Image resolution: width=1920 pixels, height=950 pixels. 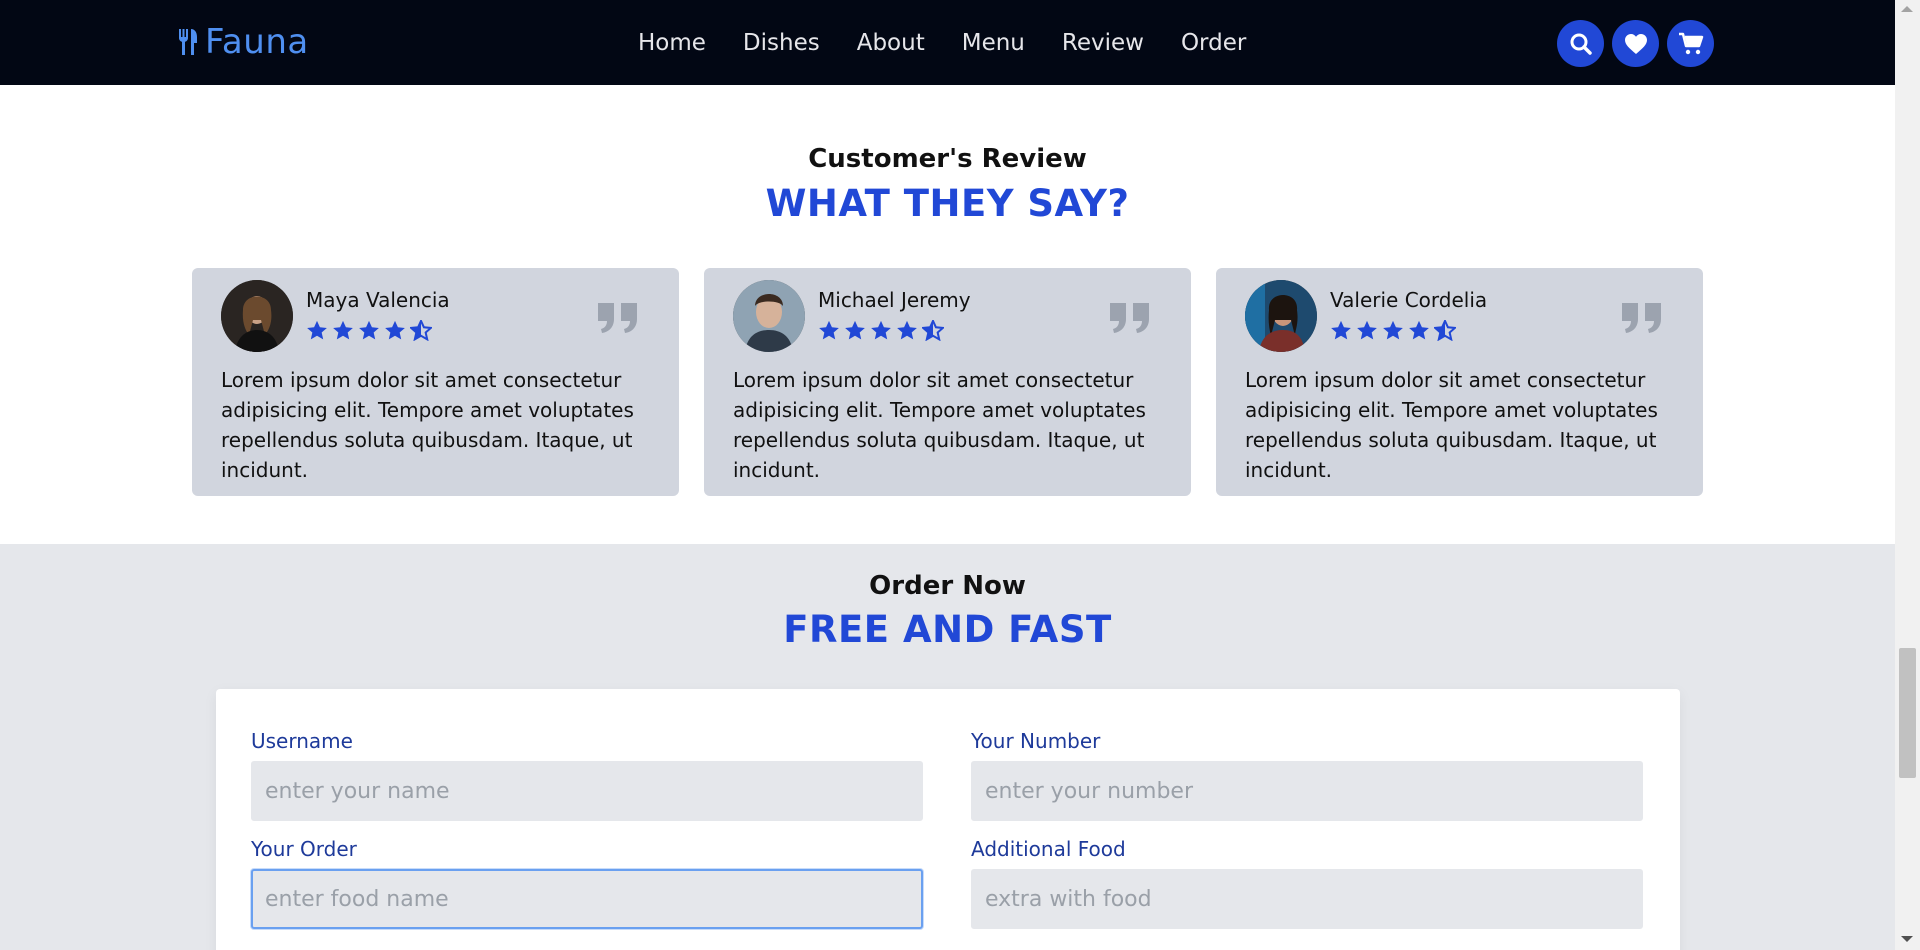 What do you see at coordinates (378, 300) in the screenshot?
I see `reviewer-name: Maya Valencia` at bounding box center [378, 300].